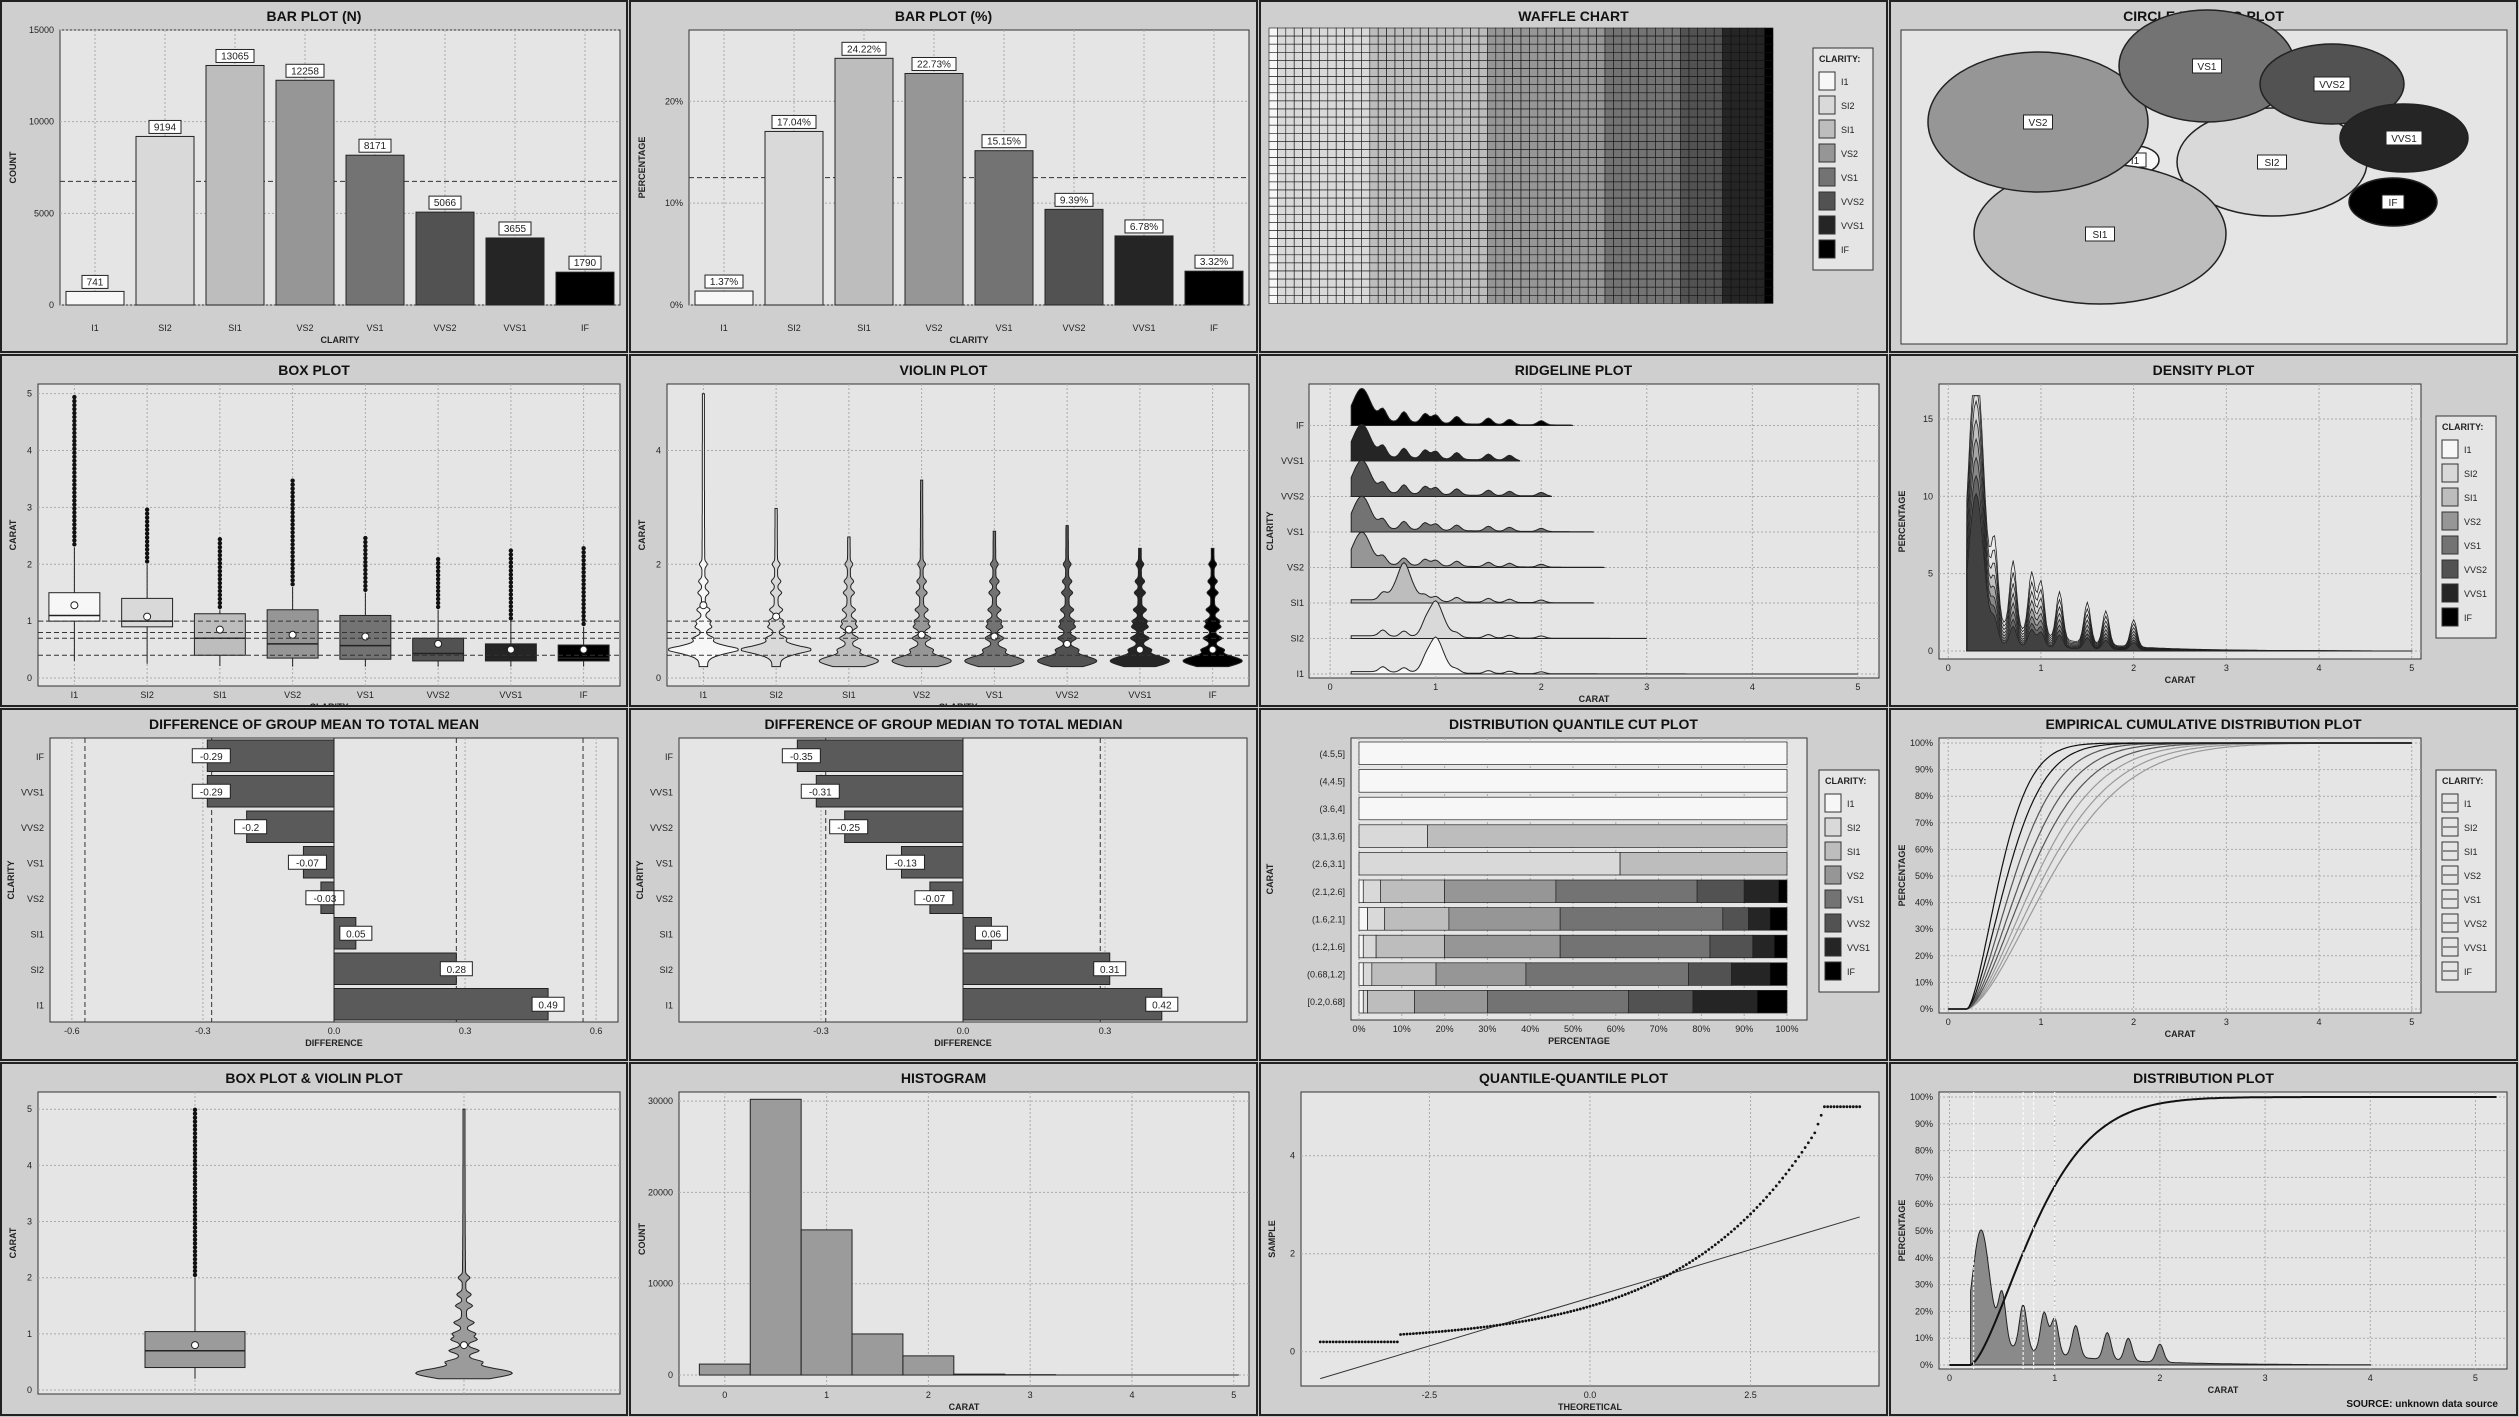  I want to click on axis-label: CLARITY, so click(11, 880).